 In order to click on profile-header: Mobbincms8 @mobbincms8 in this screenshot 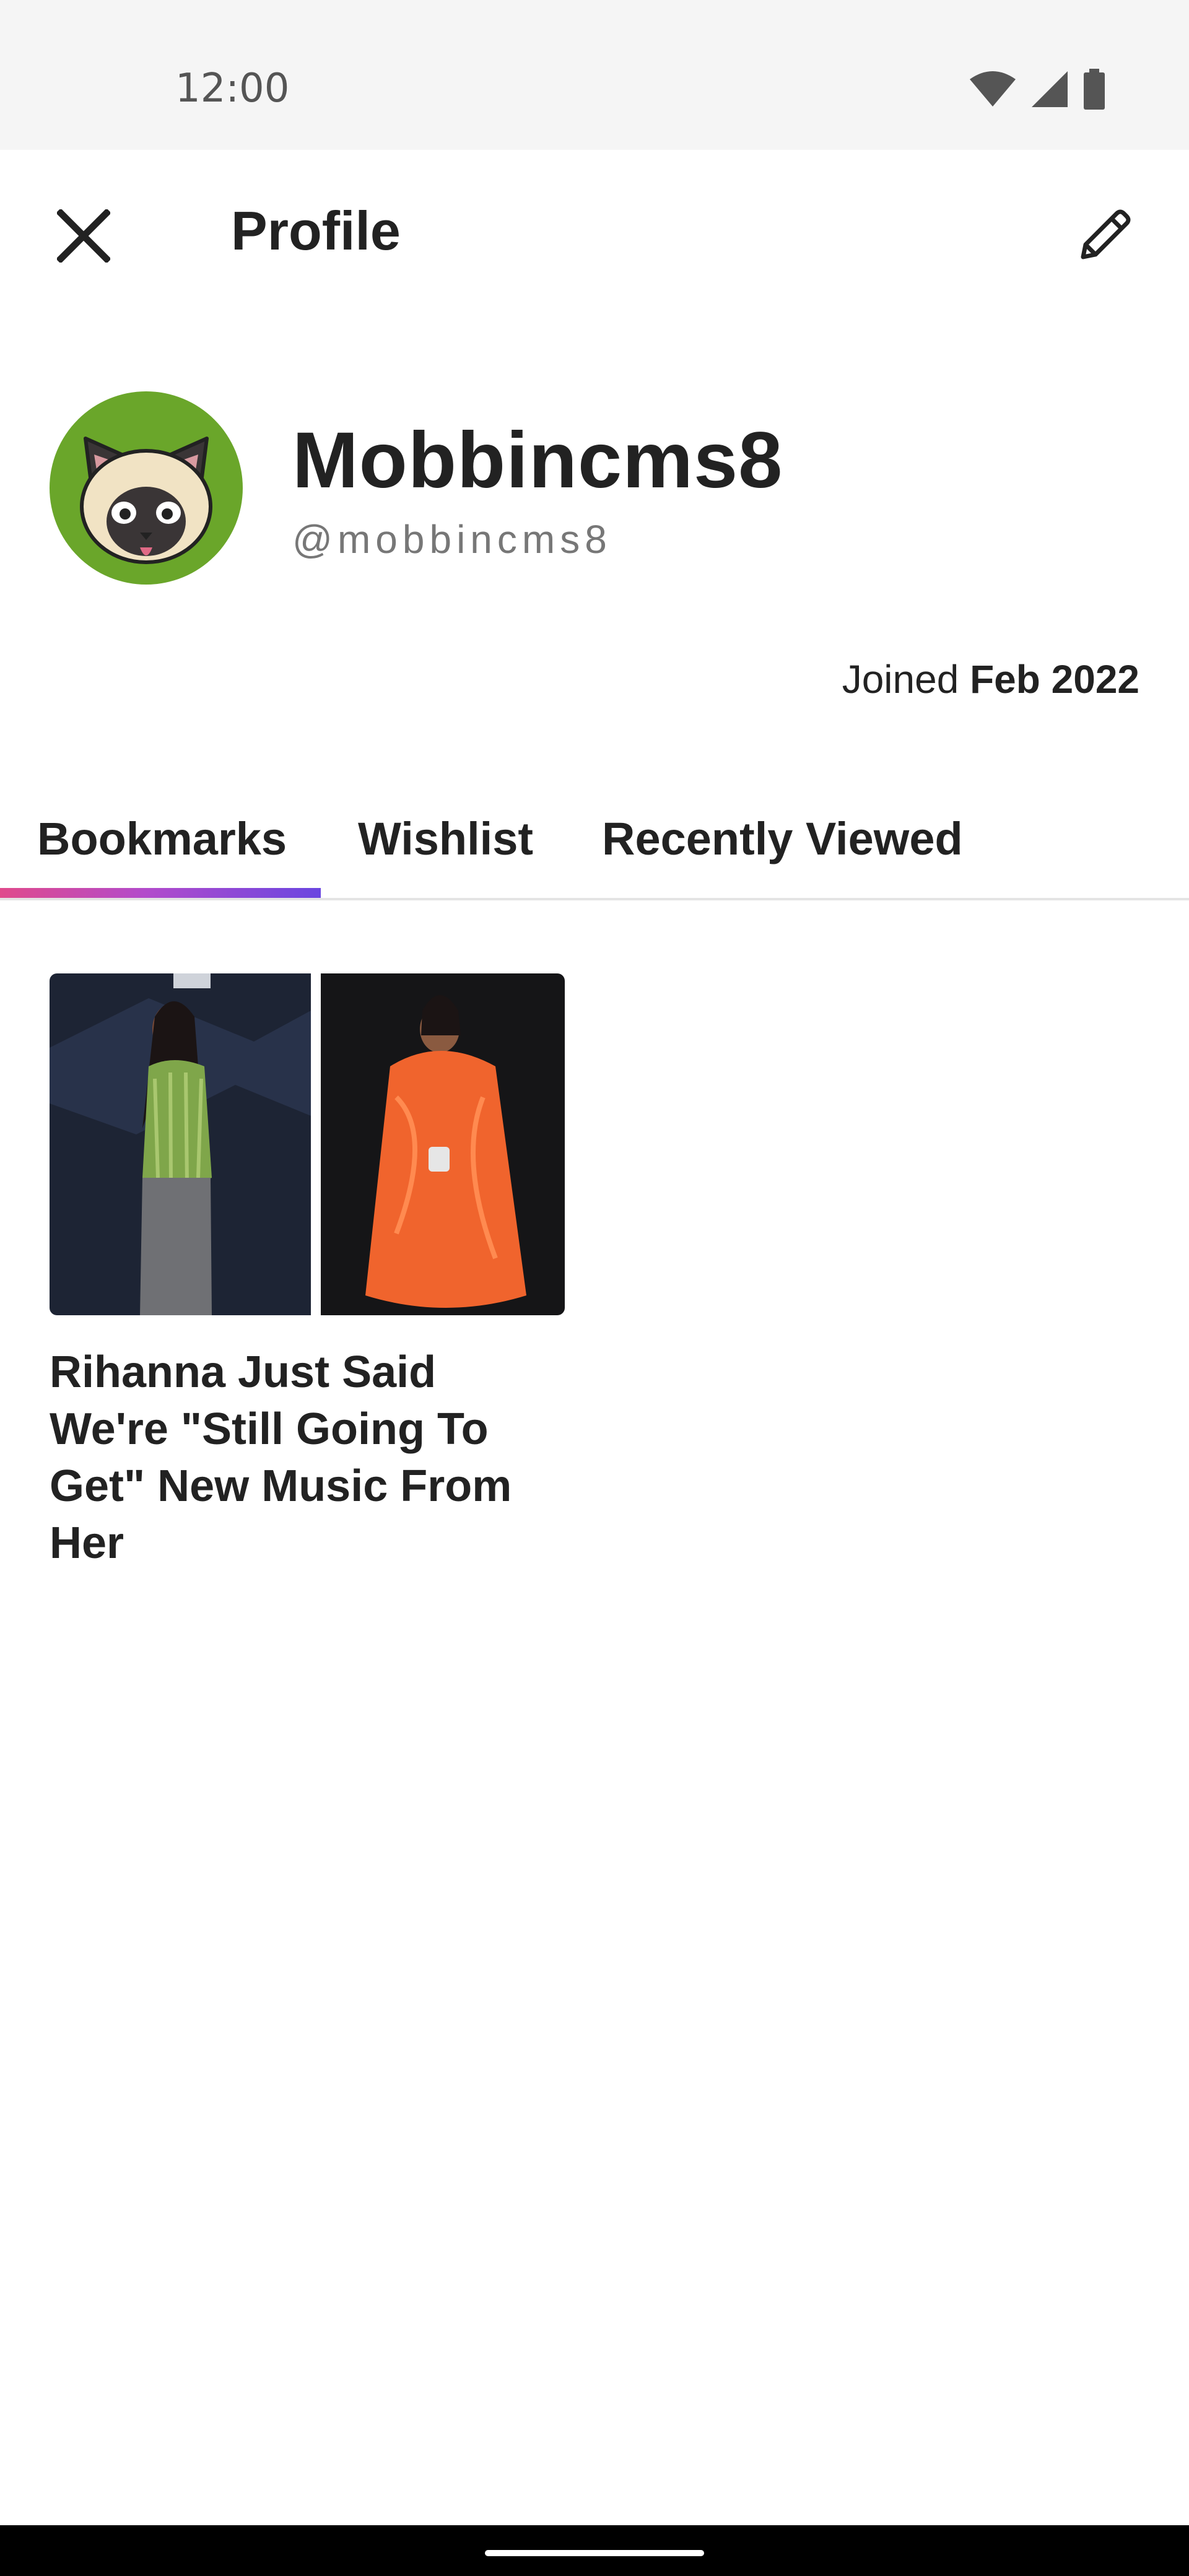, I will do `click(594, 486)`.